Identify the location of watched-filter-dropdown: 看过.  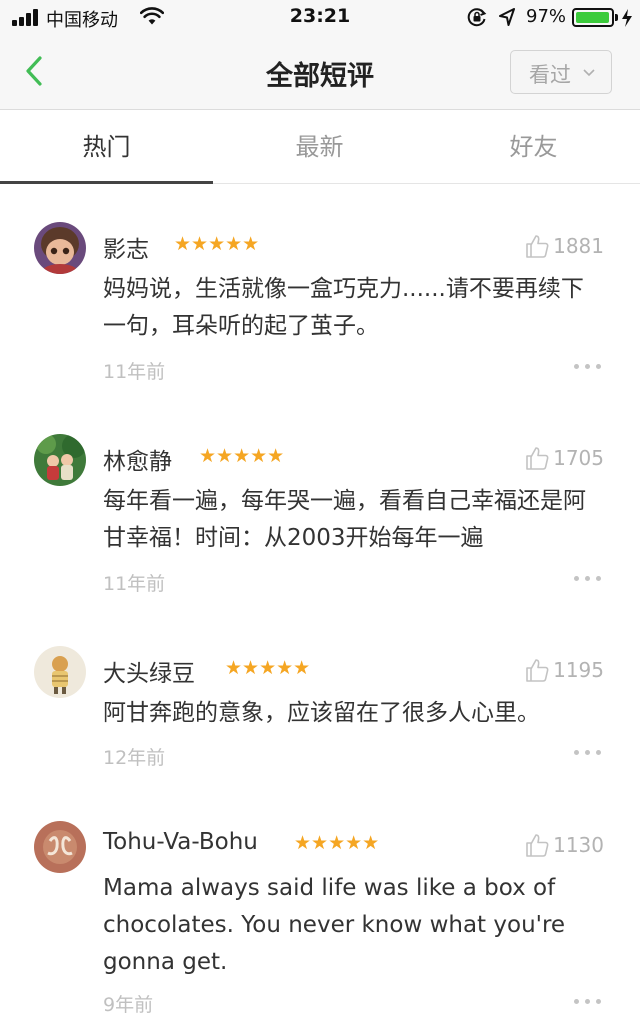
(561, 72).